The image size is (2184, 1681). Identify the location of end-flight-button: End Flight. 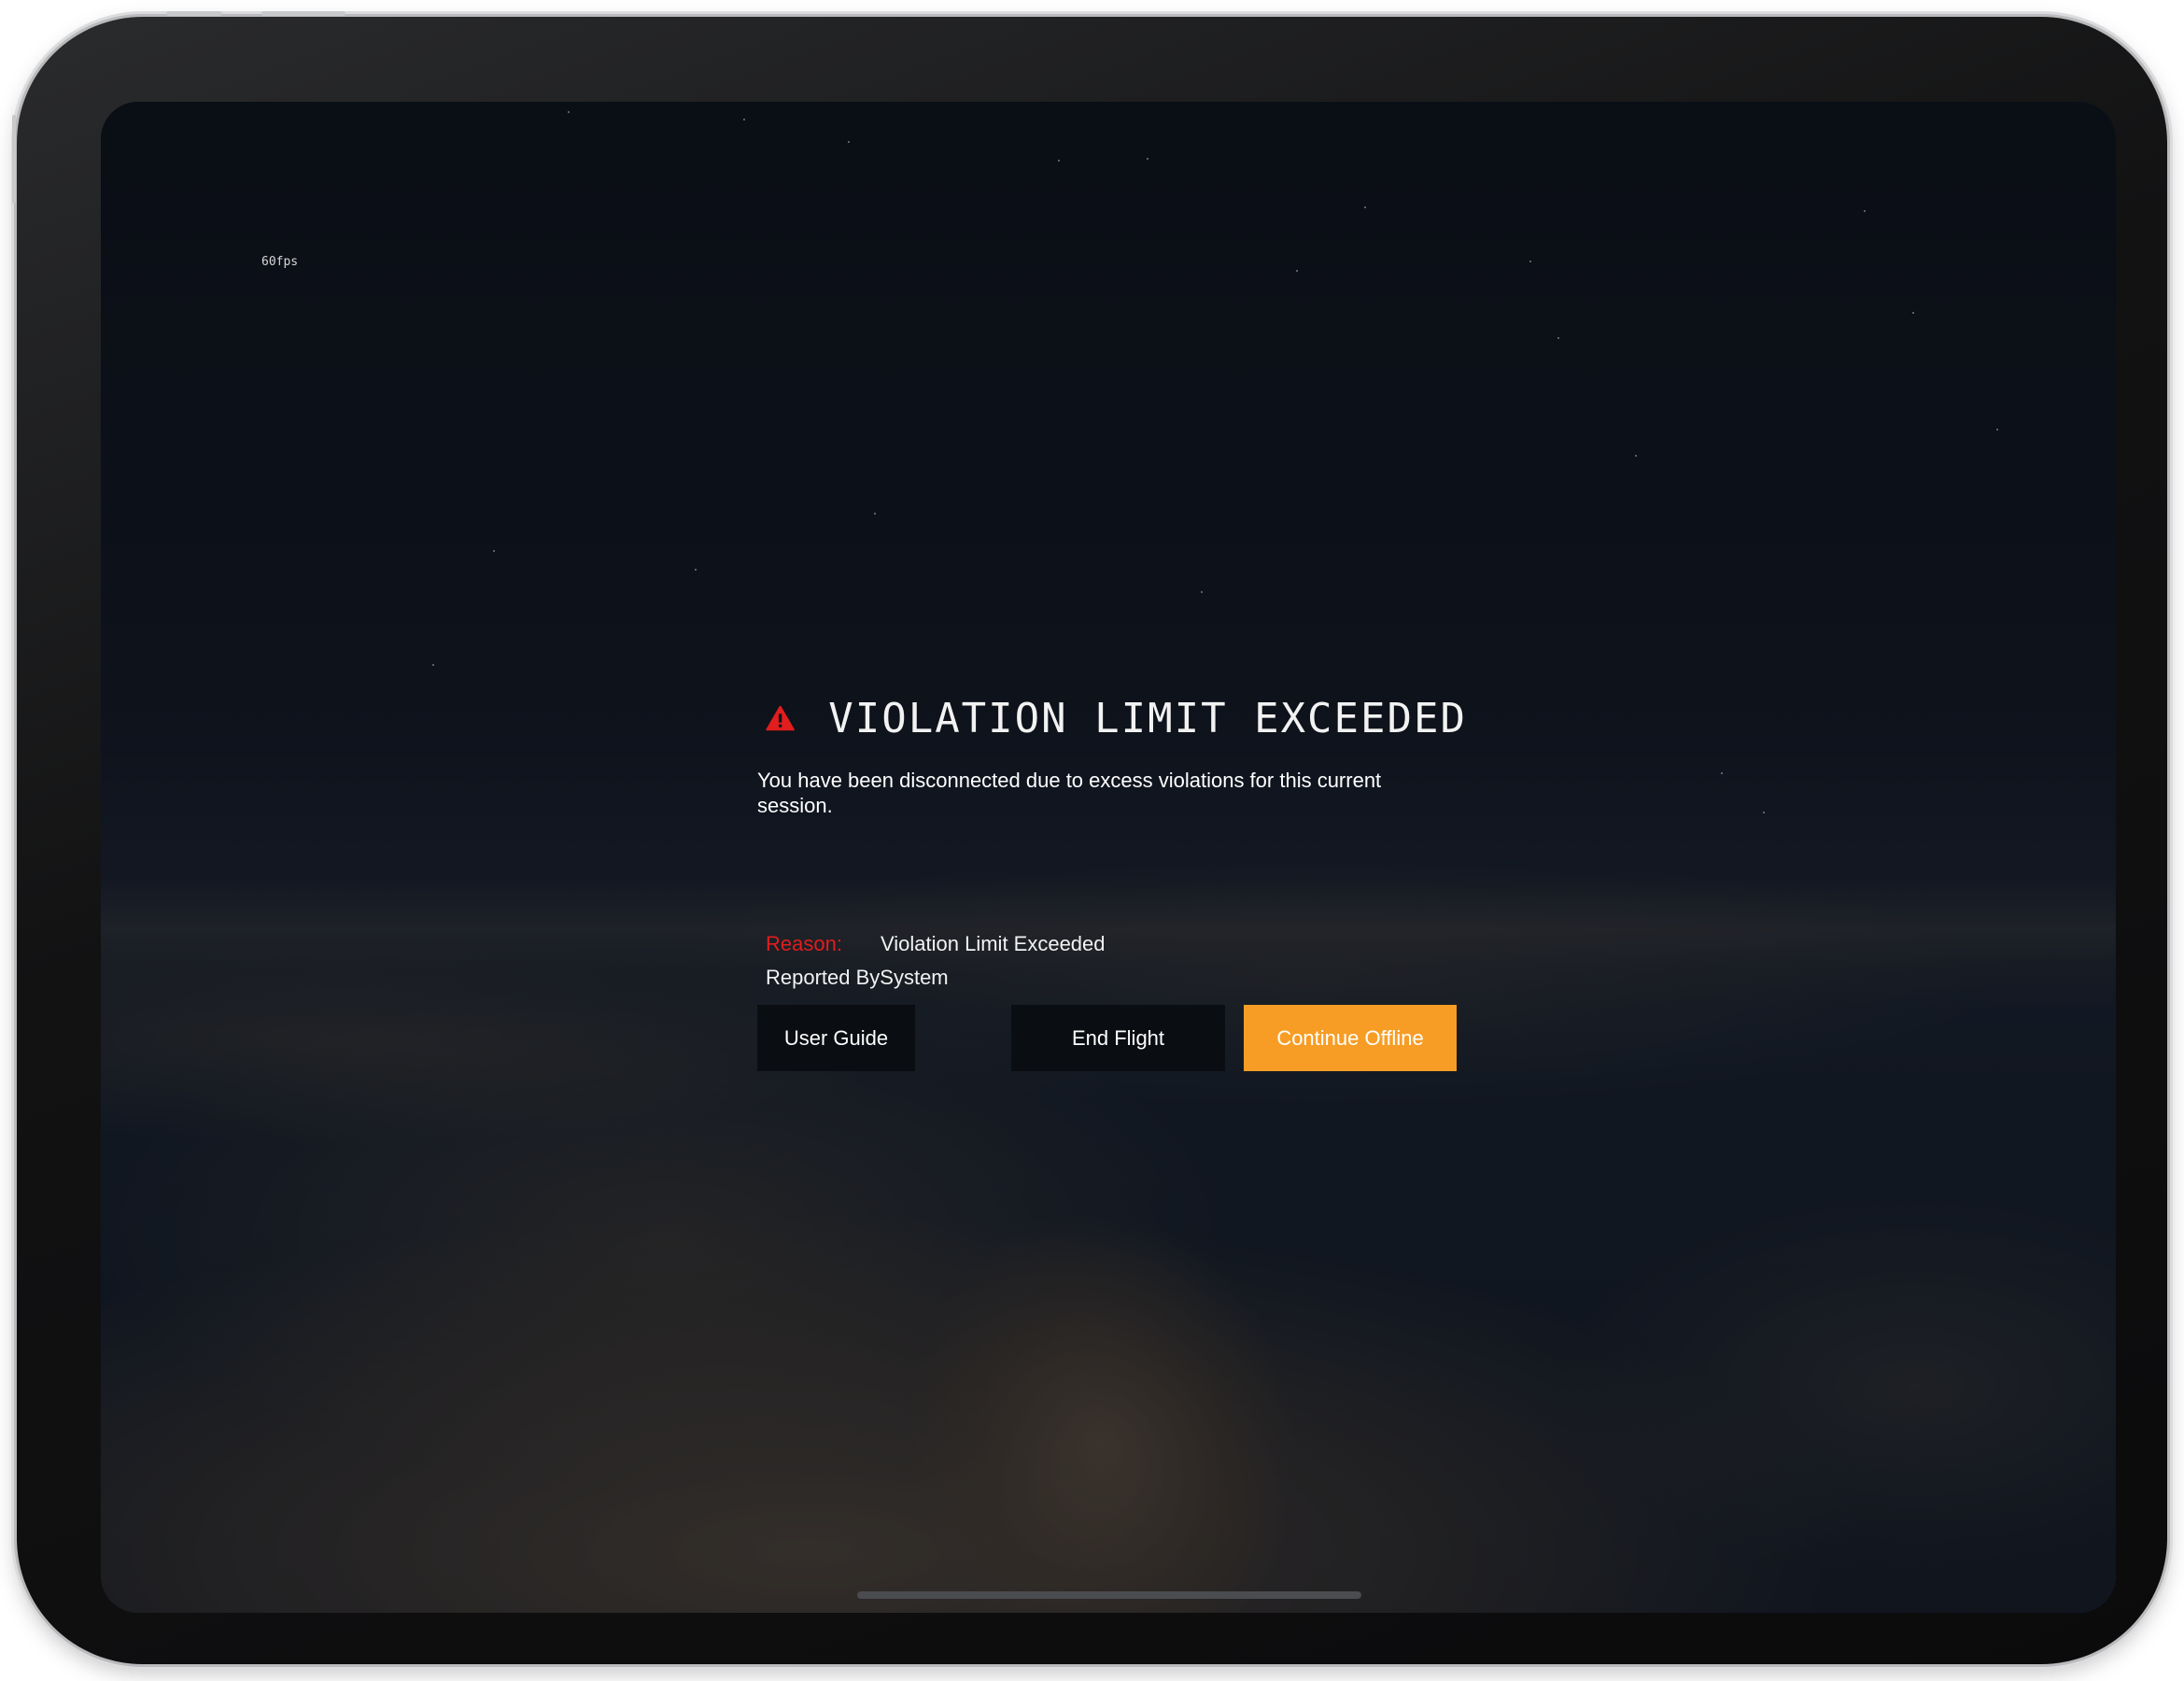
(1118, 1038).